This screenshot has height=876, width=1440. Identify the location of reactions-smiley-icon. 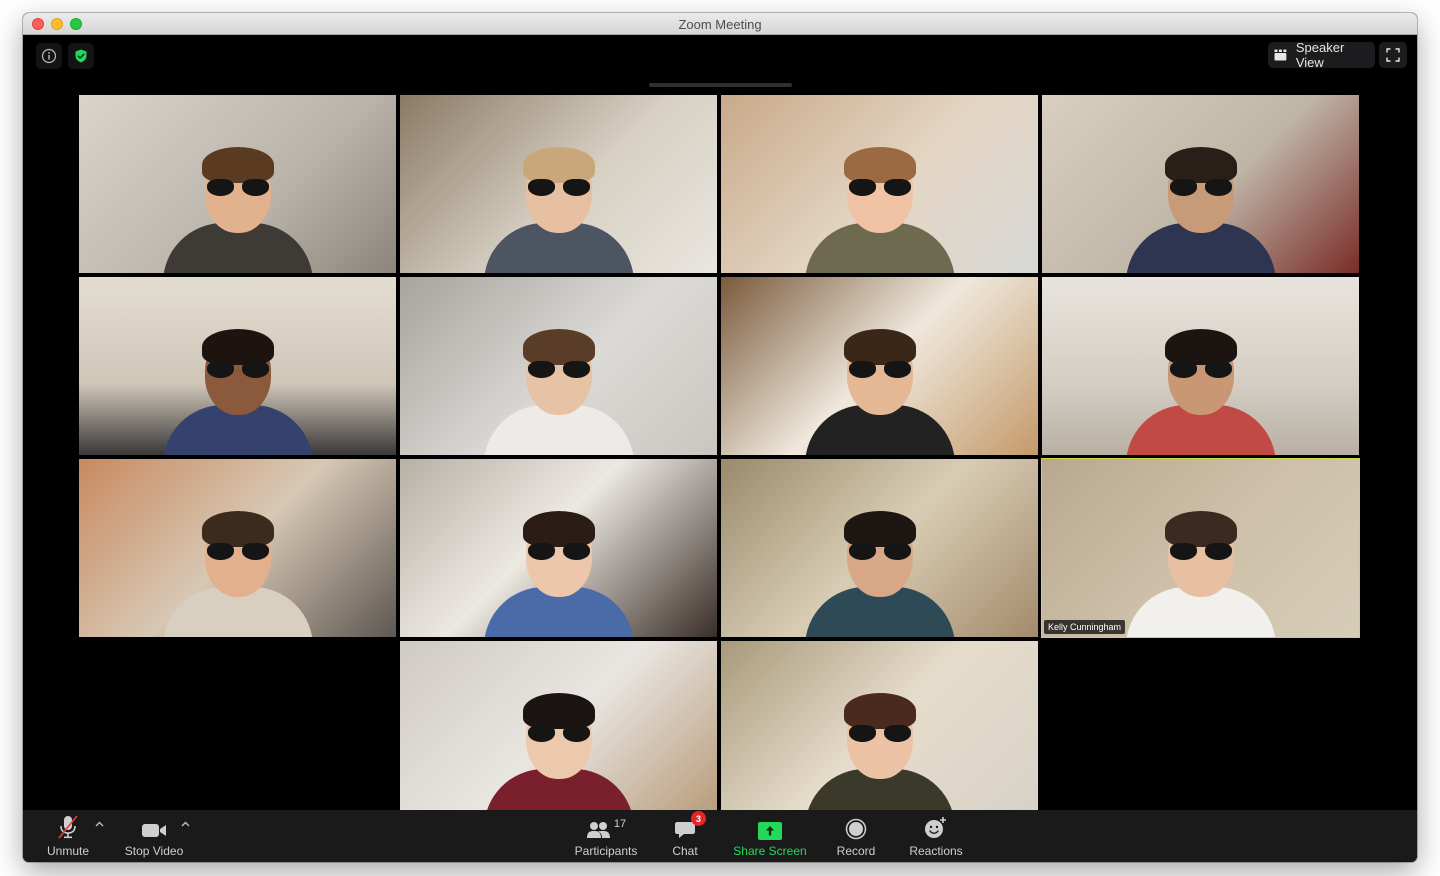
(935, 827).